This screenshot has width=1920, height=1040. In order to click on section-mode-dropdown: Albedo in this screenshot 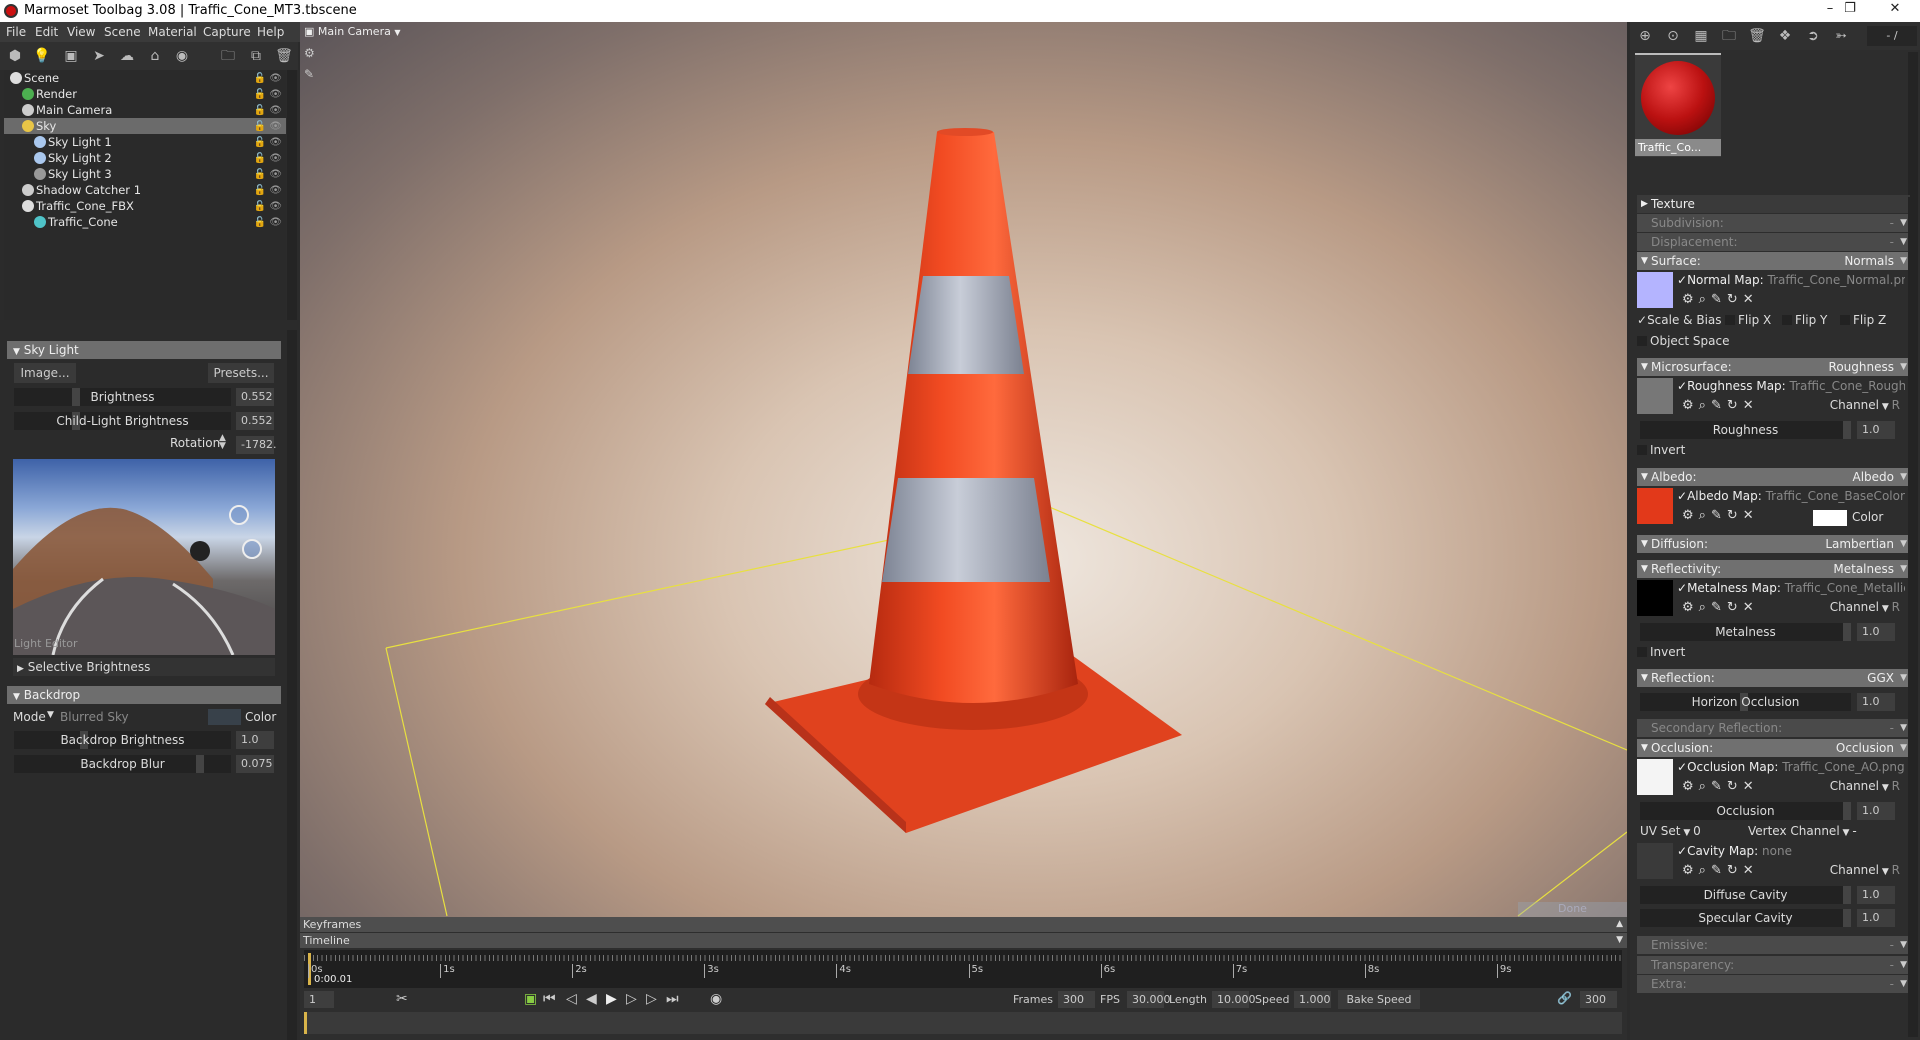, I will do `click(1873, 477)`.